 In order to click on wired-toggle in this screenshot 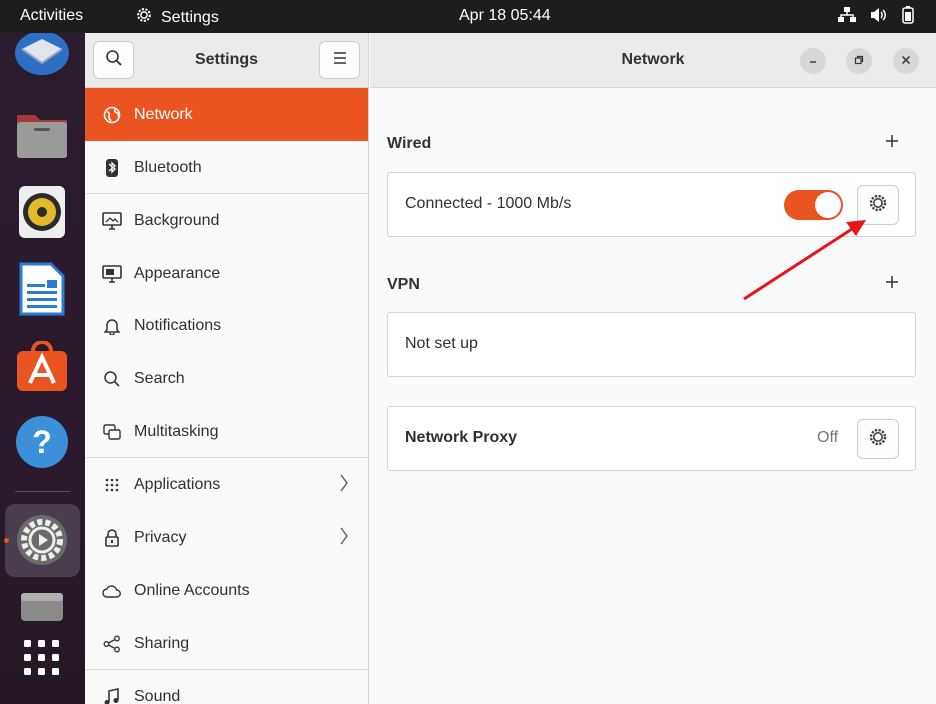, I will do `click(813, 205)`.